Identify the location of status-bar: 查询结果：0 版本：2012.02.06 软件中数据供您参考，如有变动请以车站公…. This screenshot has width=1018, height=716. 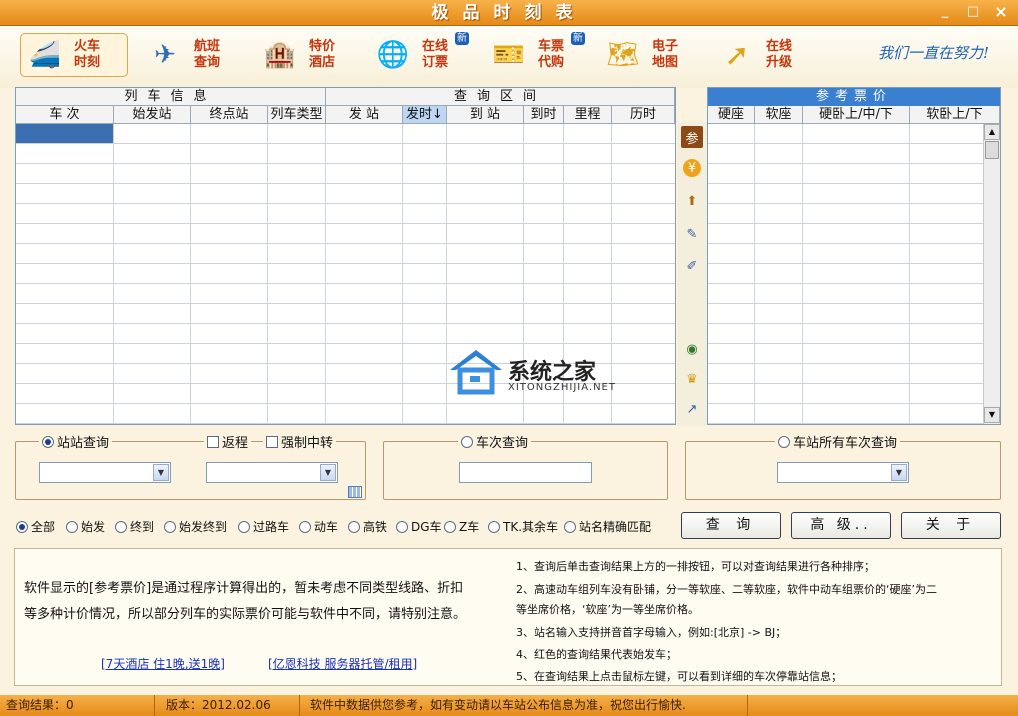
(509, 705).